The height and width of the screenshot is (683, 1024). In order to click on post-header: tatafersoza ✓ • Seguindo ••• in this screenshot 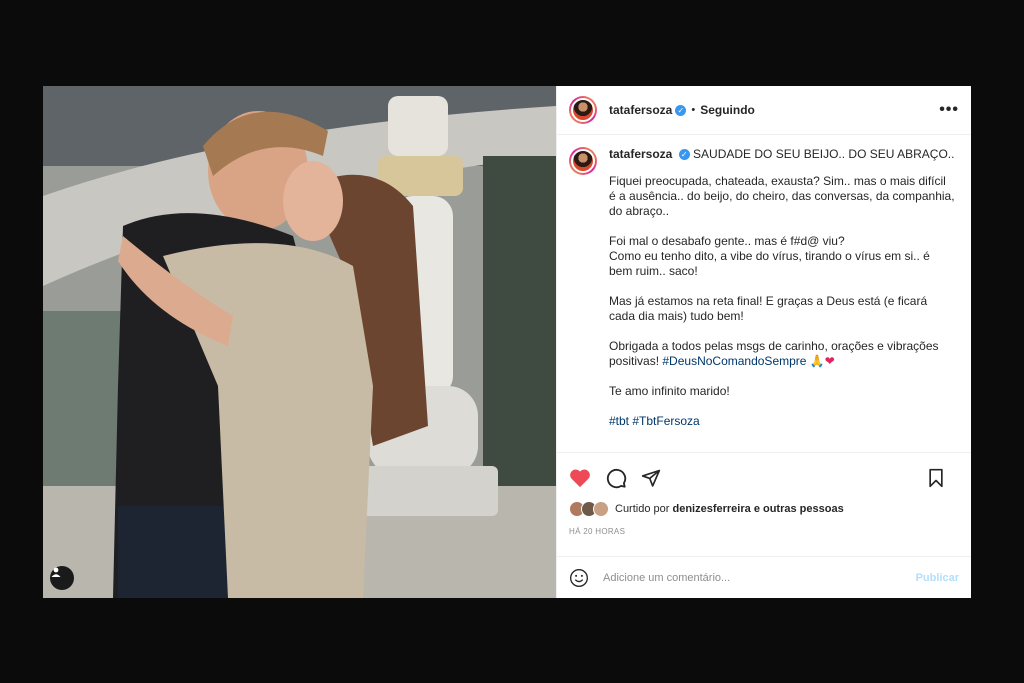, I will do `click(764, 110)`.